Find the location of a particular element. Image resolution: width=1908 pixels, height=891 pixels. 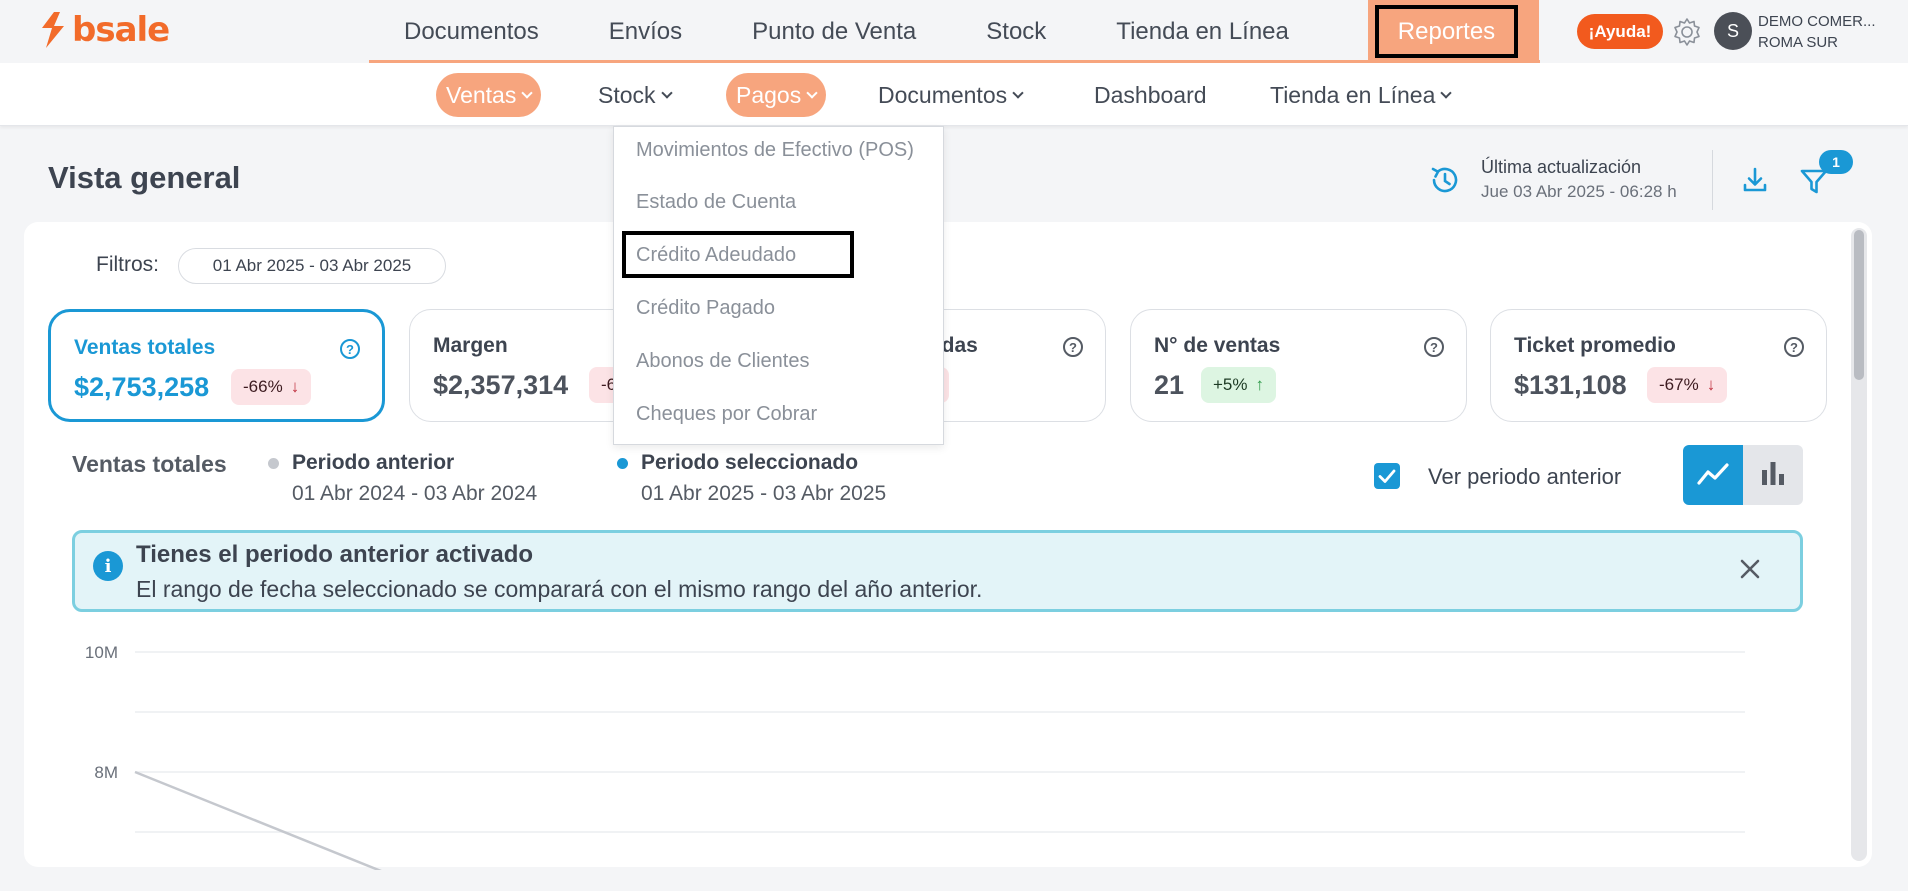

company-line-2: ROMA SUR is located at coordinates (1798, 42).